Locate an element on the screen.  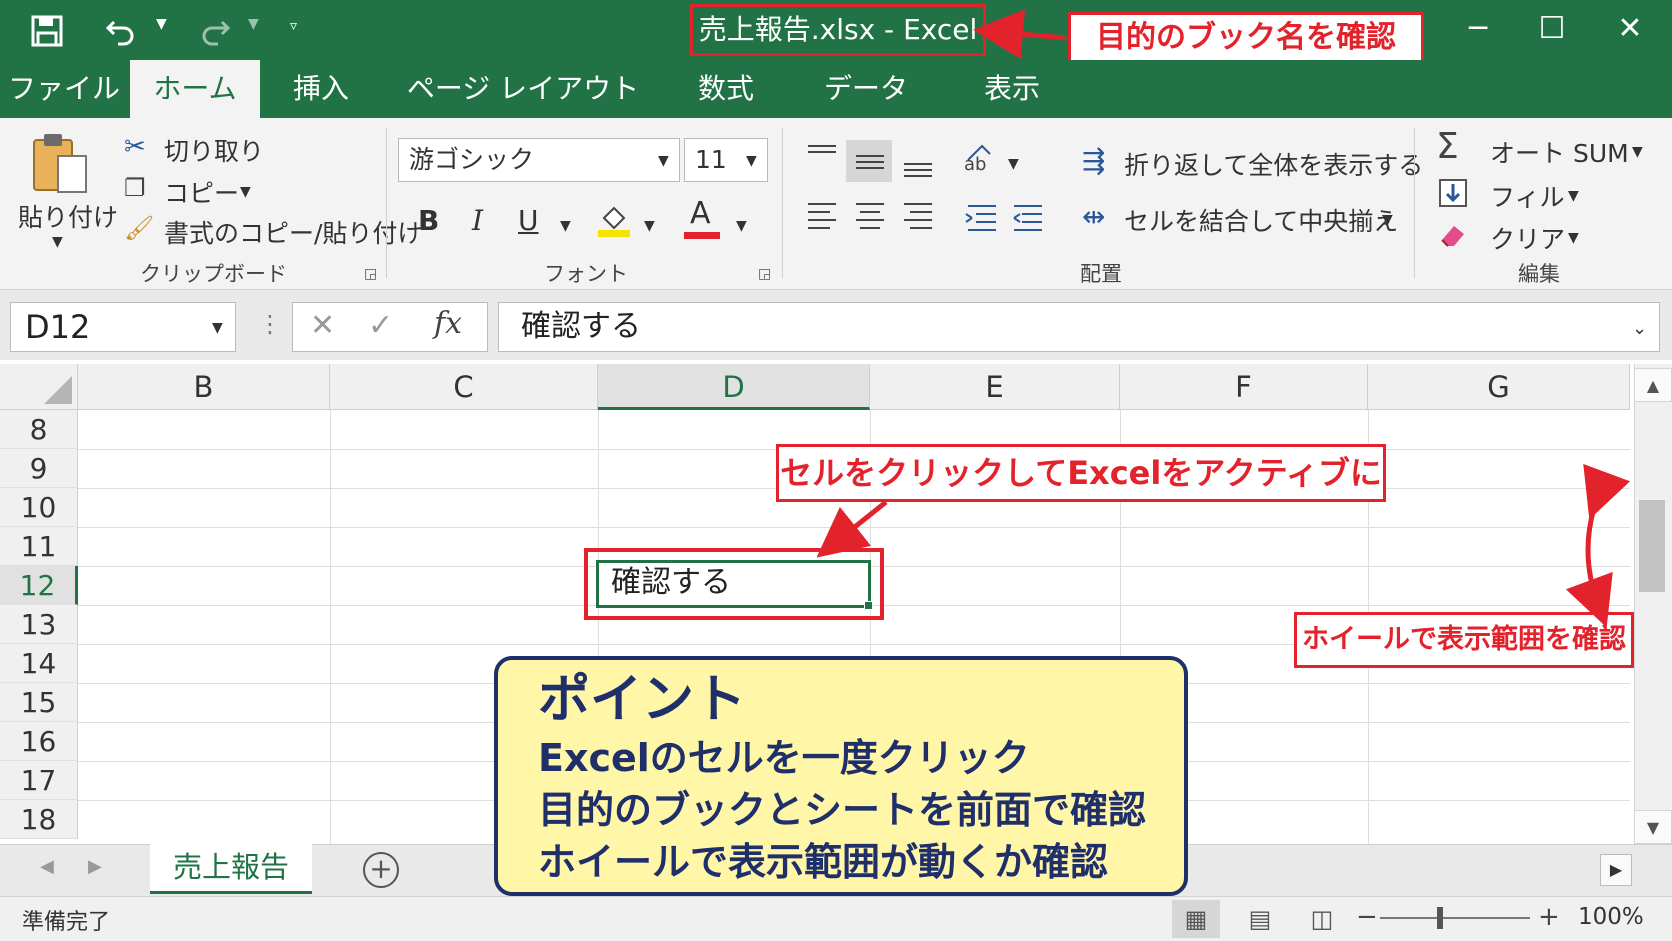
clipboard-launcher-icon: ◲ is located at coordinates (370, 274).